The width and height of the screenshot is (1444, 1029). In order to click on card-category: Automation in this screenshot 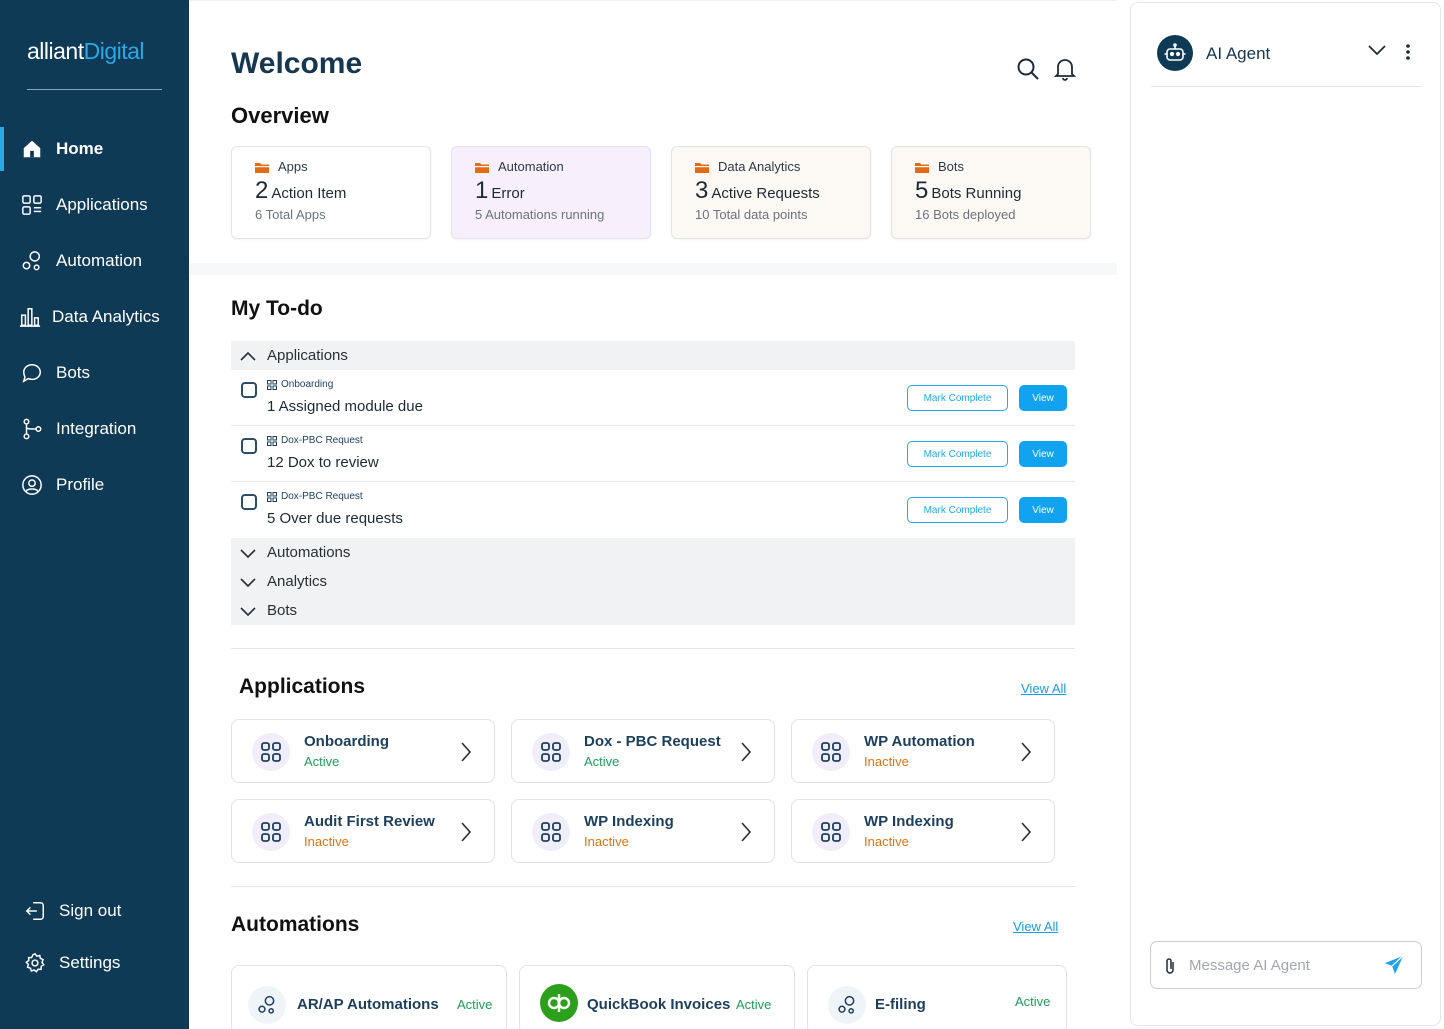, I will do `click(531, 166)`.